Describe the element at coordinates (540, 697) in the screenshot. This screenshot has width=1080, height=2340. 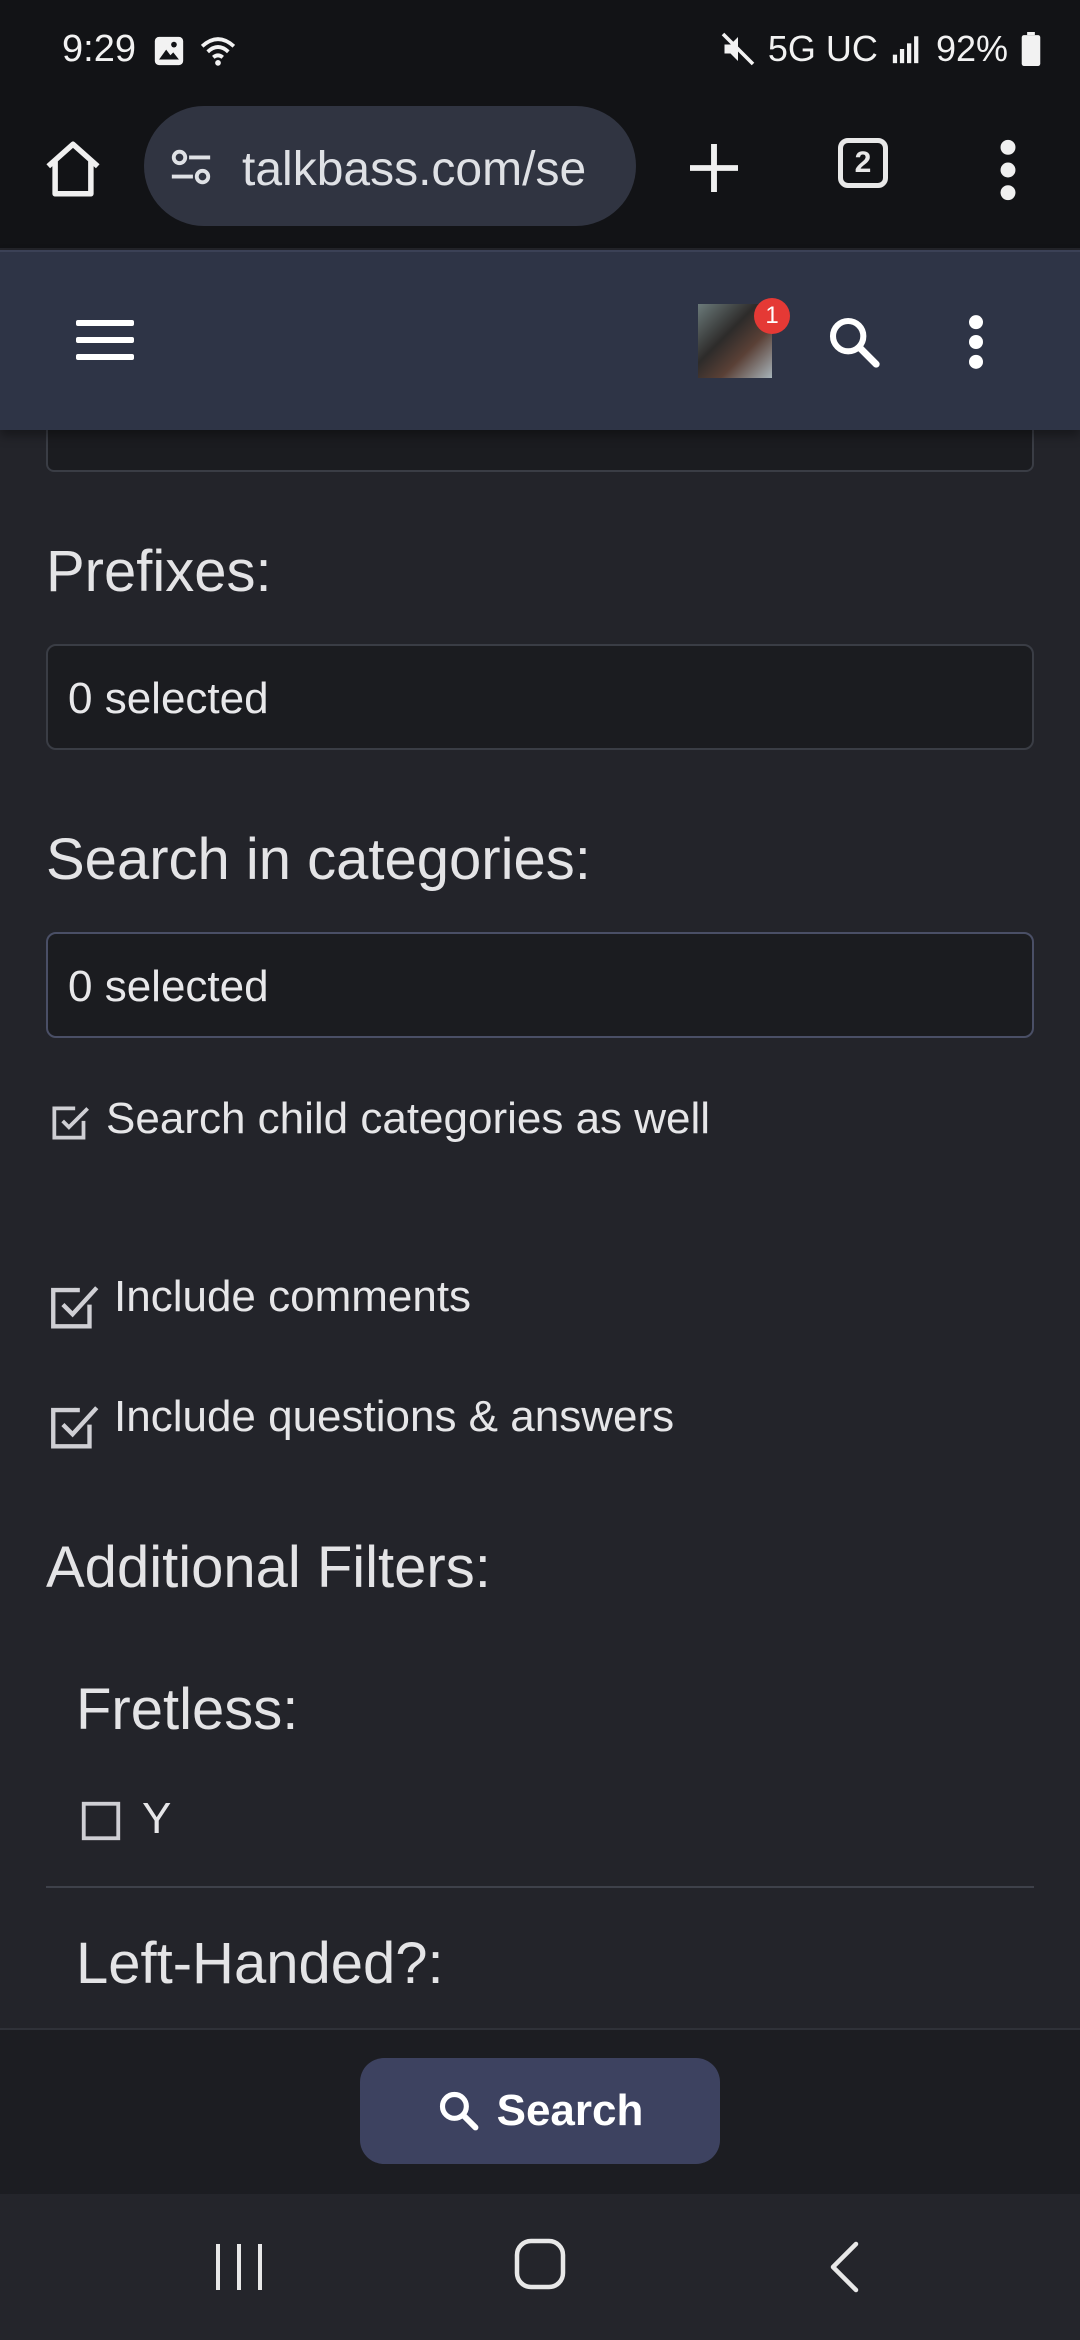
I see `prefixes-select: 0 selected` at that location.